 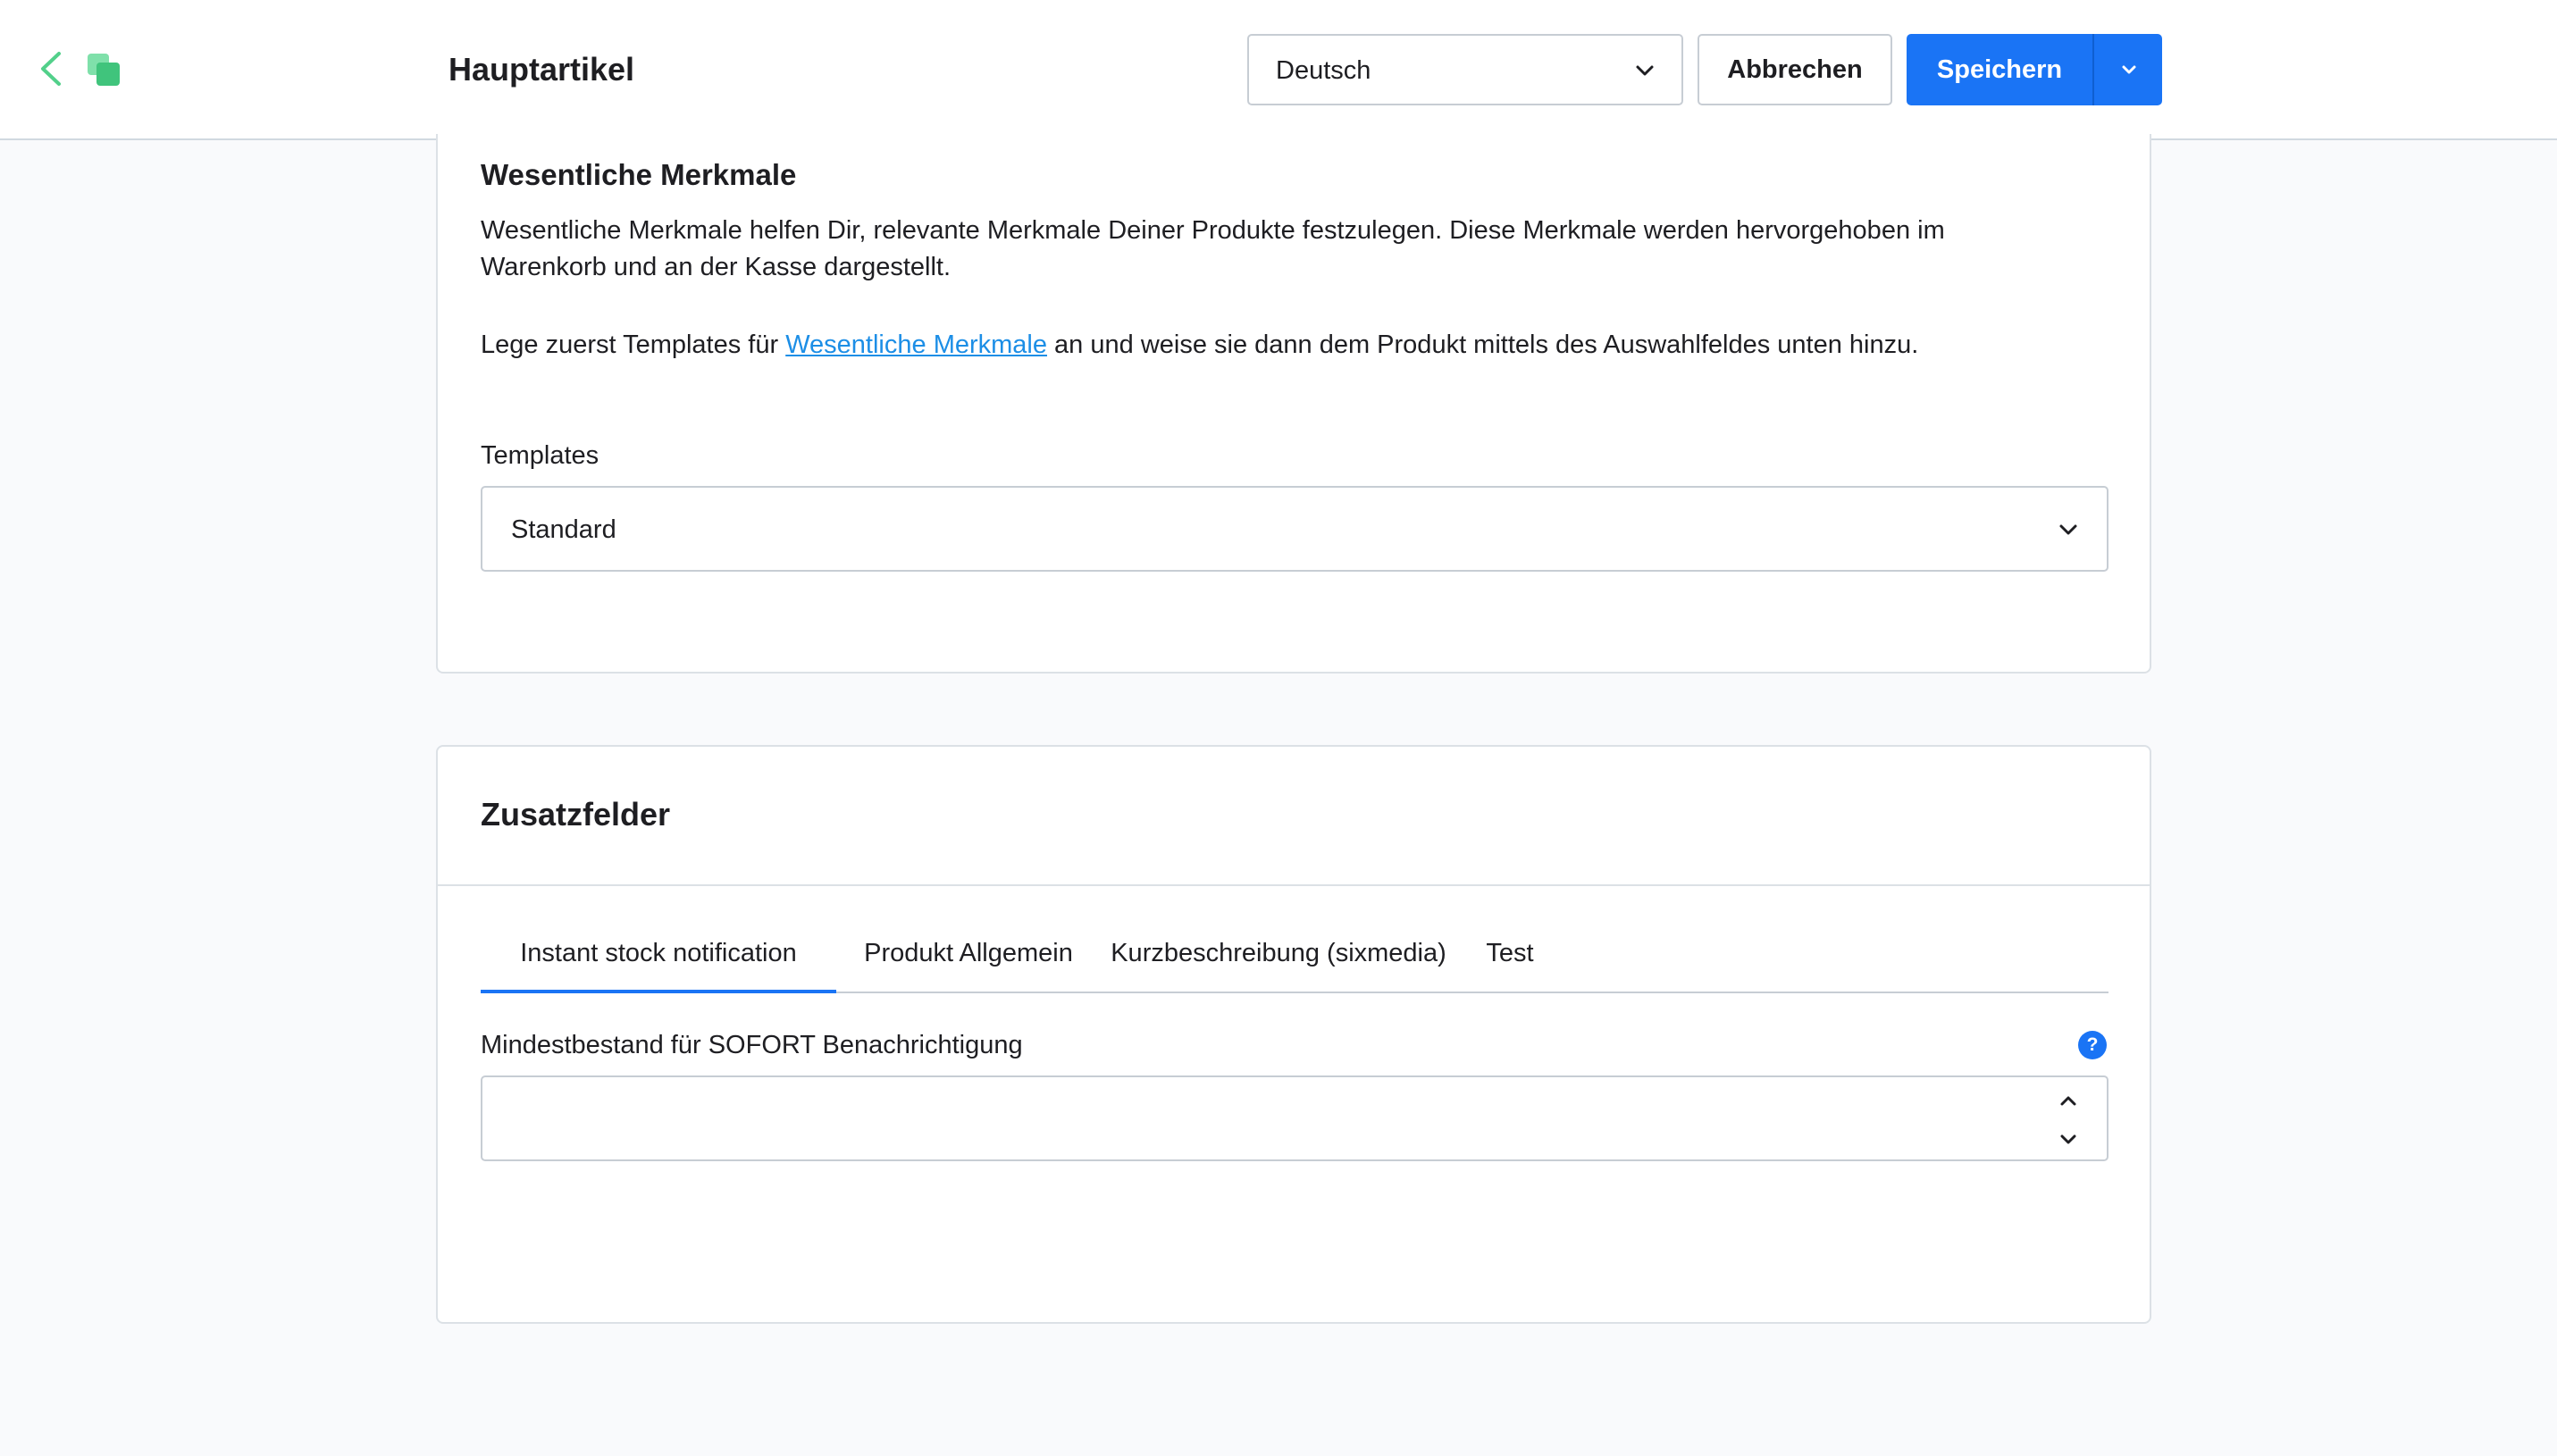 I want to click on hint-text-before: Lege zuerst Templates für, so click(x=634, y=345).